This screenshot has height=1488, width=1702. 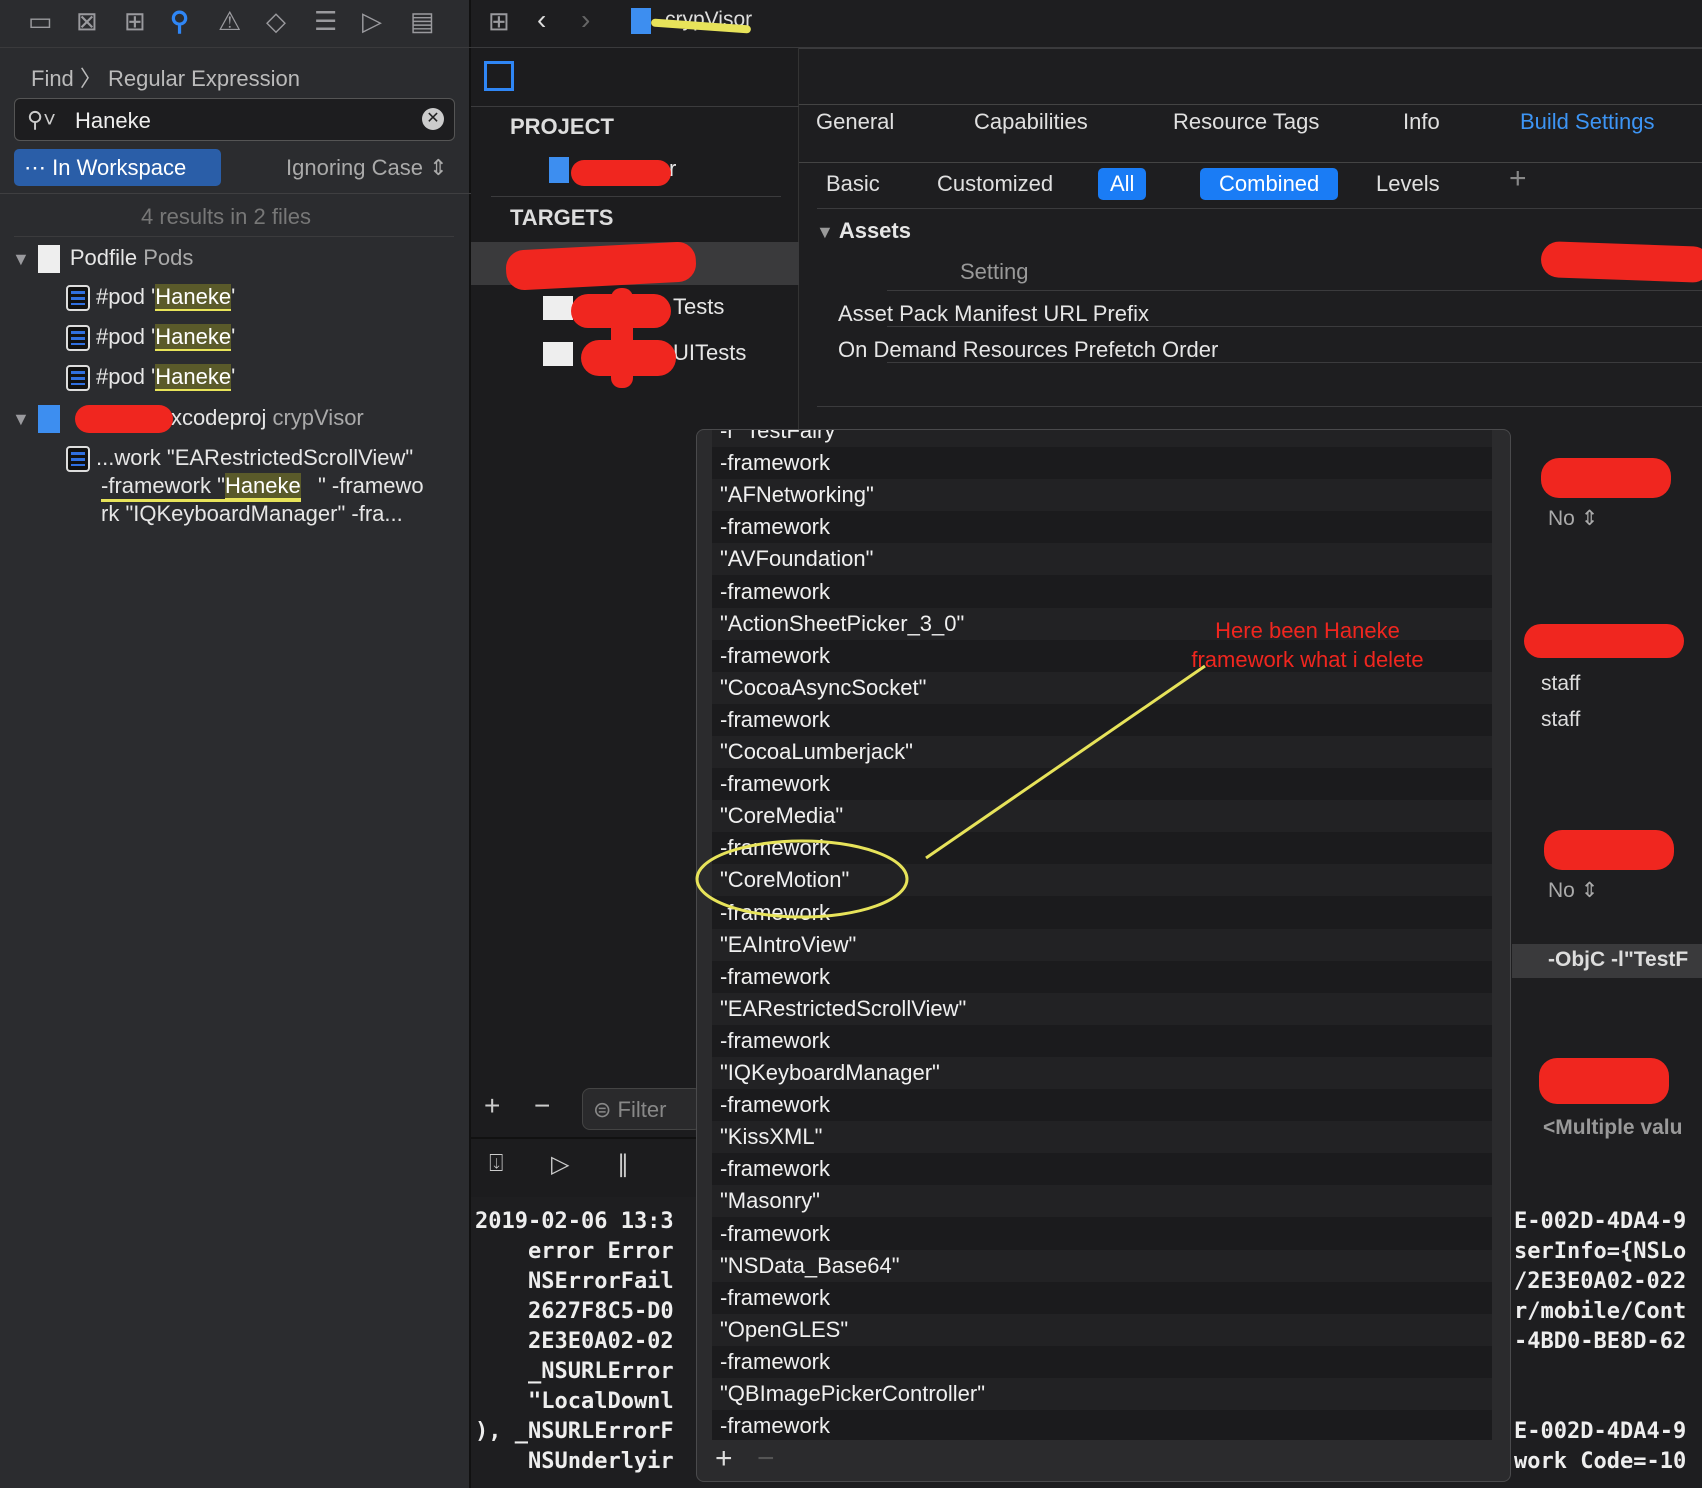 I want to click on annotation-overlay, so click(x=950, y=791).